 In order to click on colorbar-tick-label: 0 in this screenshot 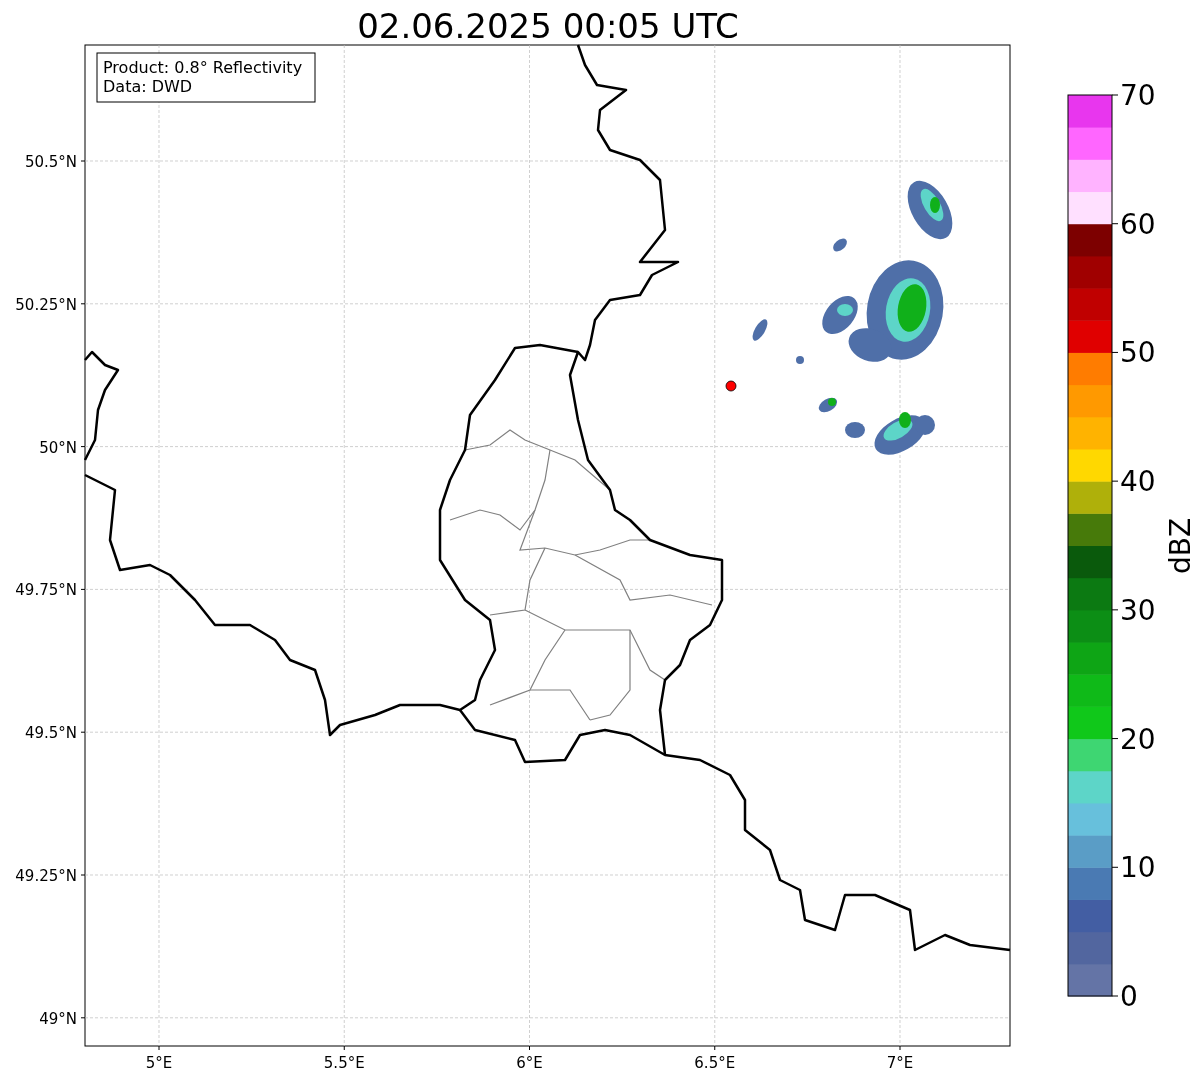, I will do `click(1129, 996)`.